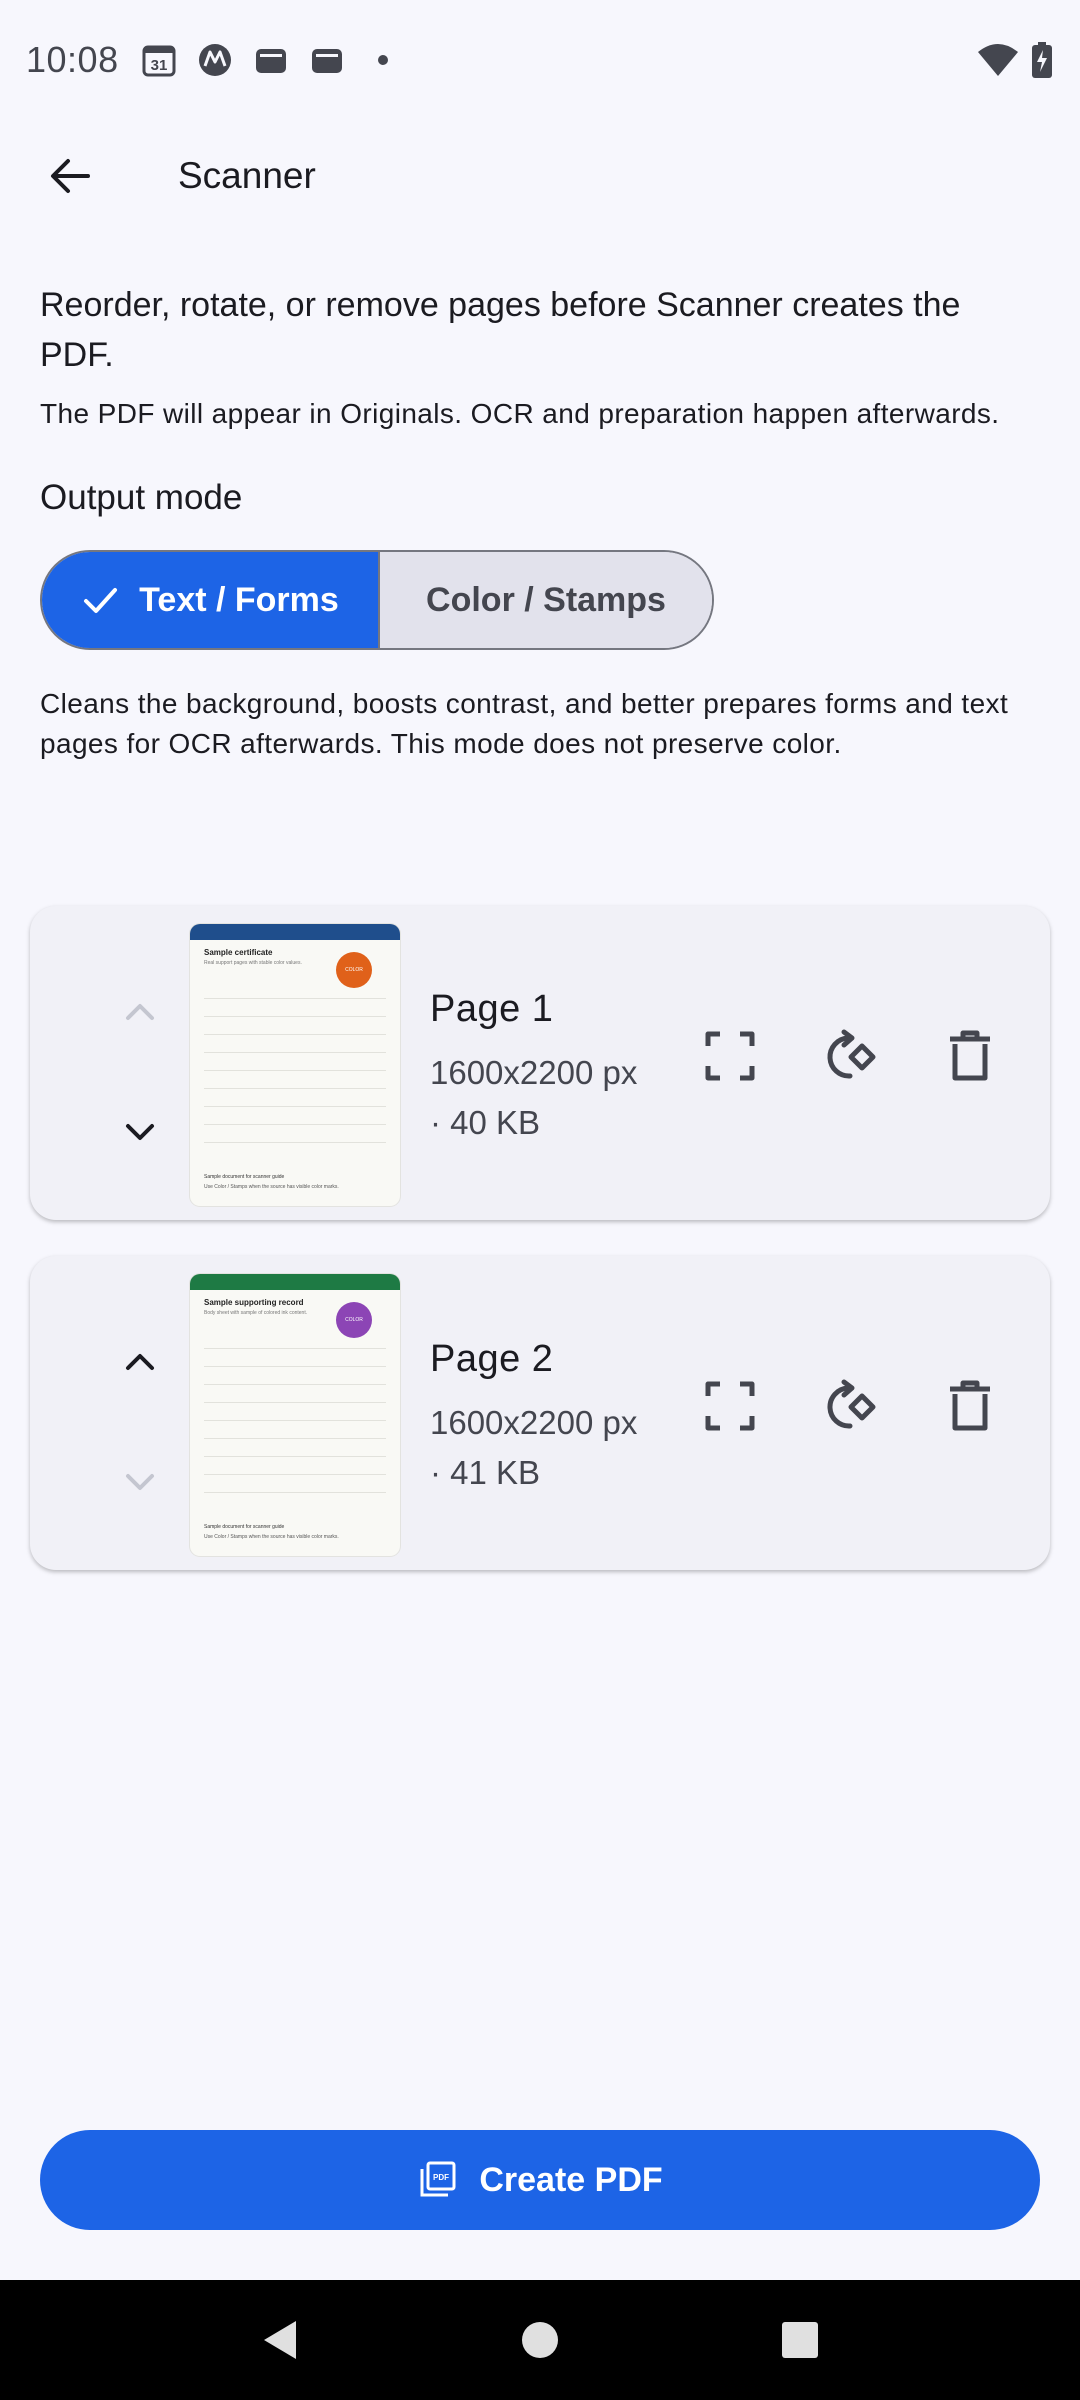 Image resolution: width=1080 pixels, height=2400 pixels. What do you see at coordinates (550, 1448) in the screenshot?
I see `page-meta: 1600x2200 px · 41 KB` at bounding box center [550, 1448].